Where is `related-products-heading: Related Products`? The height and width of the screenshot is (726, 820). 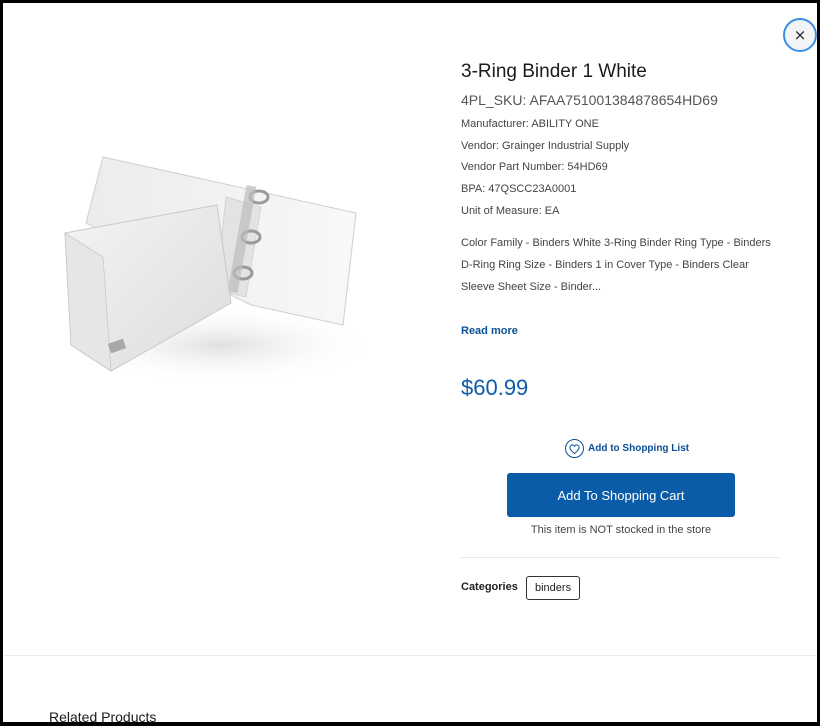 related-products-heading: Related Products is located at coordinates (103, 717).